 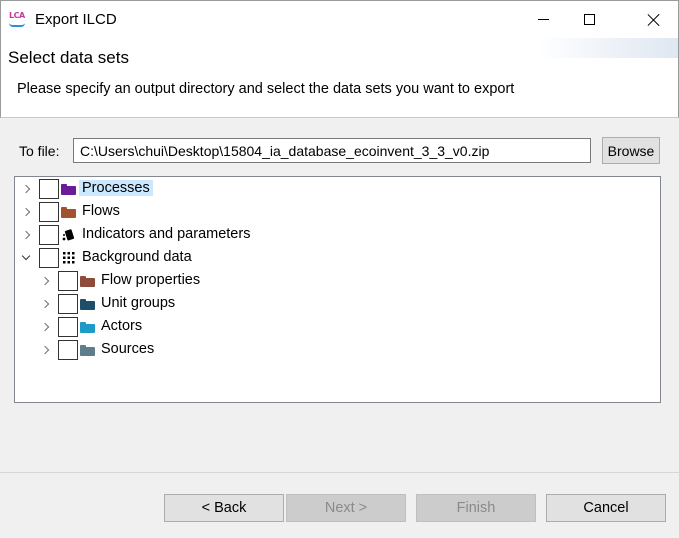 What do you see at coordinates (49, 189) in the screenshot?
I see `processes-checkbox` at bounding box center [49, 189].